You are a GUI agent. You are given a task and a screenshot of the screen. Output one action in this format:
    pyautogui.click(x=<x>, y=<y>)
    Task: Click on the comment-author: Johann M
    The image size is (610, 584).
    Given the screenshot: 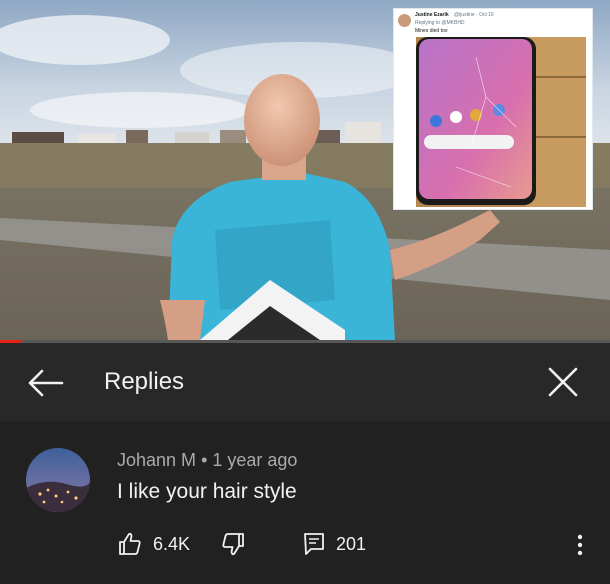 What is the action you would take?
    pyautogui.click(x=156, y=460)
    